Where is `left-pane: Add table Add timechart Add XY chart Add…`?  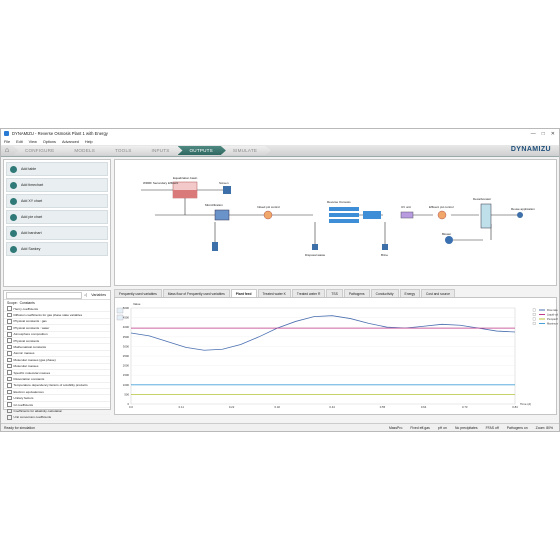 left-pane: Add table Add timechart Add XY chart Add… is located at coordinates (57, 290).